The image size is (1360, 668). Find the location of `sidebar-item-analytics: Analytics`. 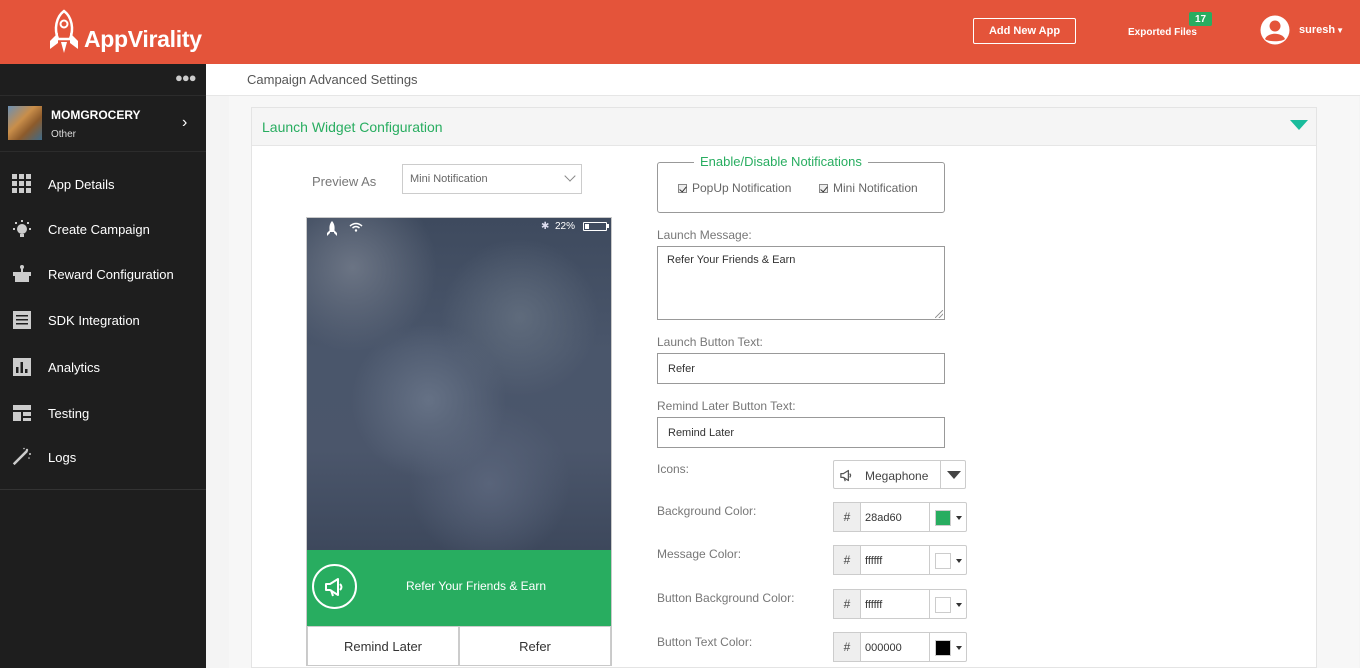

sidebar-item-analytics: Analytics is located at coordinates (103, 367).